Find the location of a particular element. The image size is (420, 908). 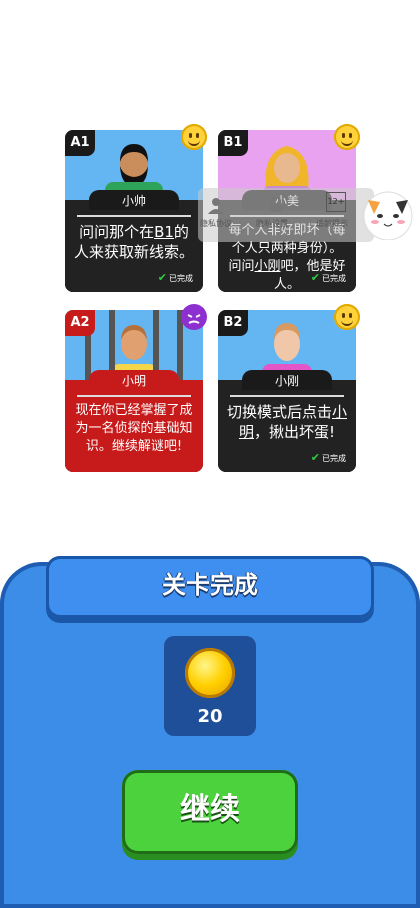

age-badge: 12+ is located at coordinates (336, 202).